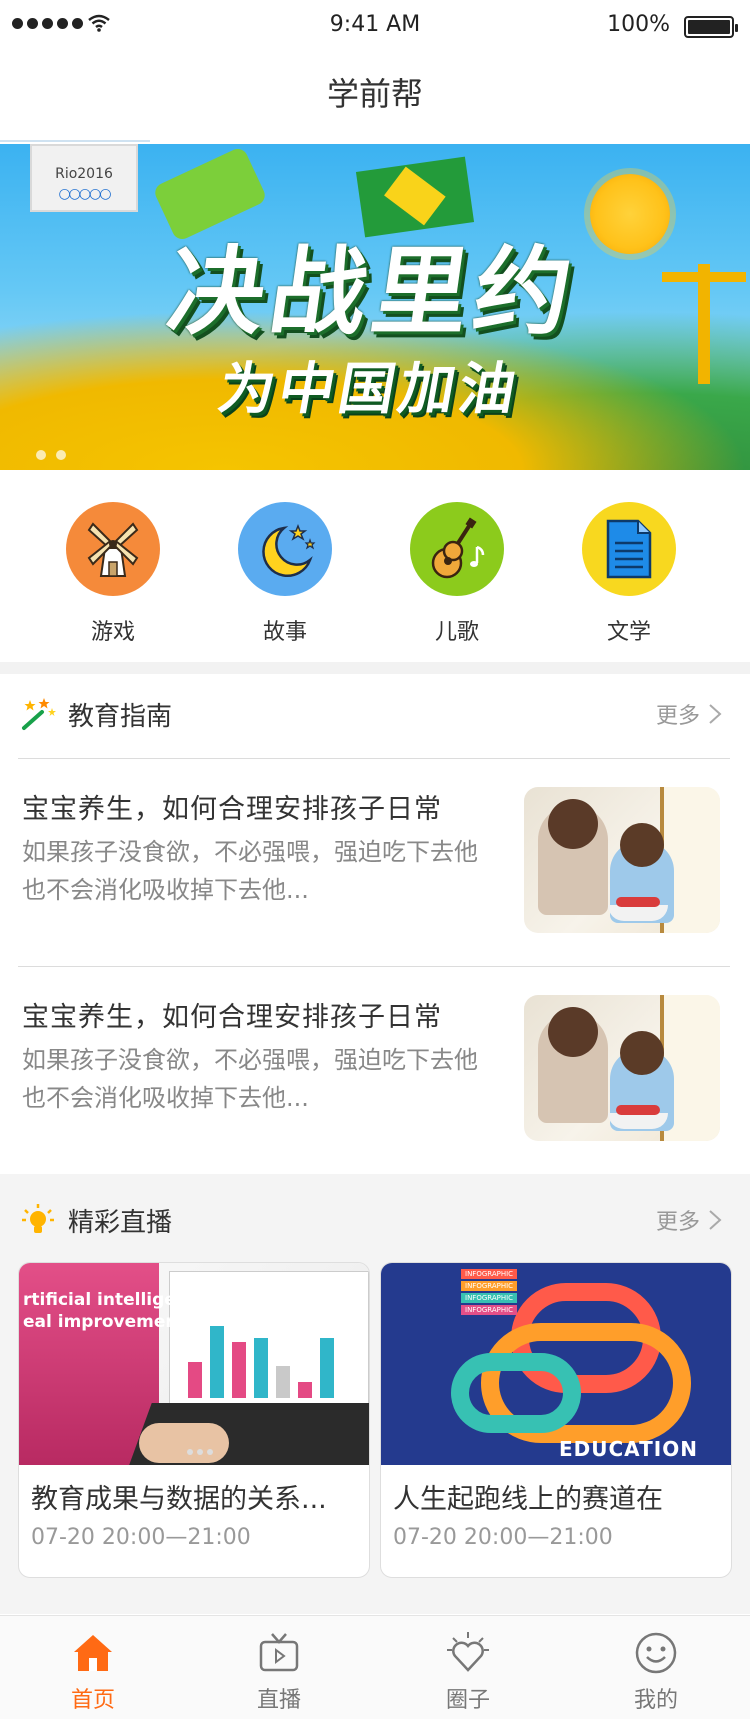 Image resolution: width=750 pixels, height=1719 pixels. I want to click on category-song: 儿歌, so click(457, 574).